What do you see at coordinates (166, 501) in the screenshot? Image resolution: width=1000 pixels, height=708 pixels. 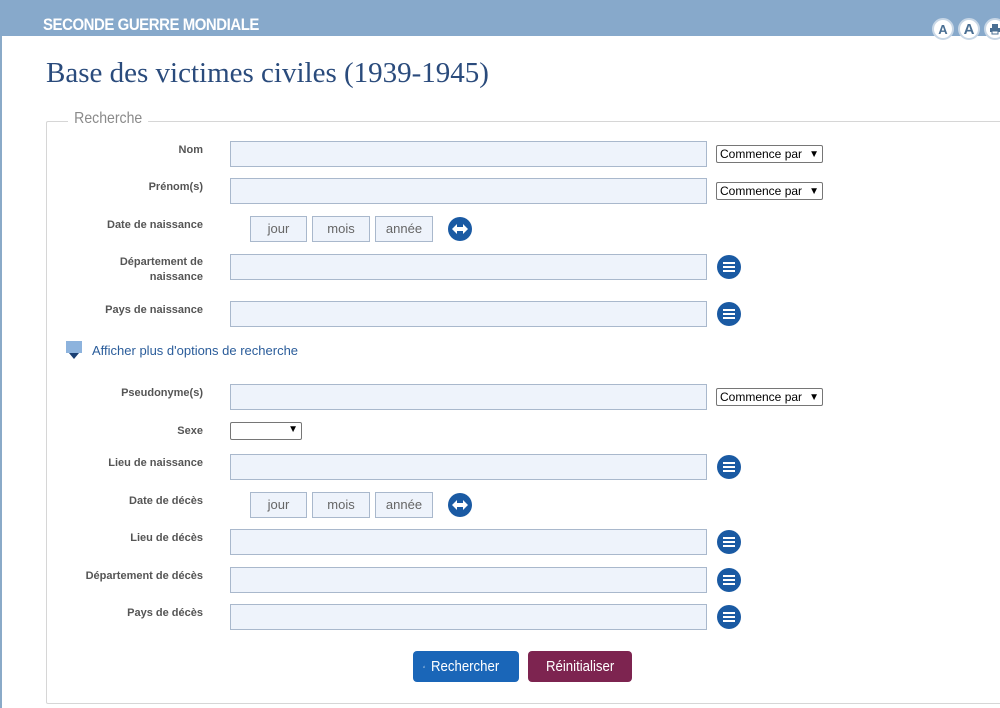 I see `date-deces-label: Date de décès` at bounding box center [166, 501].